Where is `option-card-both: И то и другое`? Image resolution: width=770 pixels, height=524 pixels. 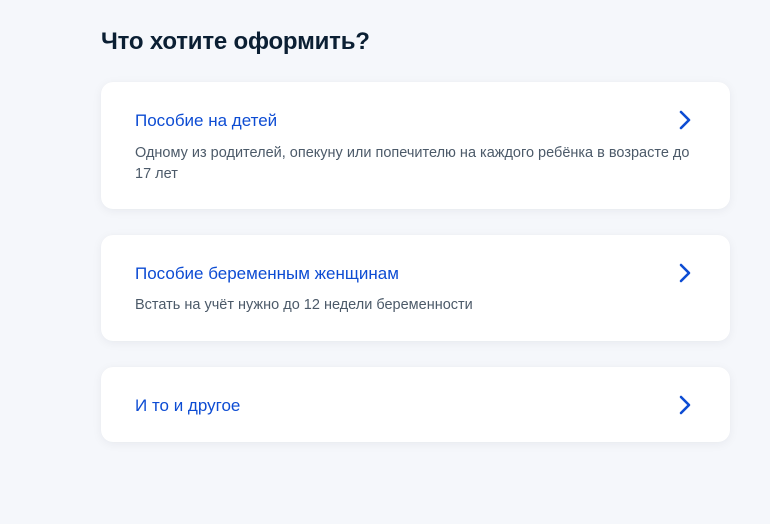
option-card-both: И то и другое is located at coordinates (415, 404).